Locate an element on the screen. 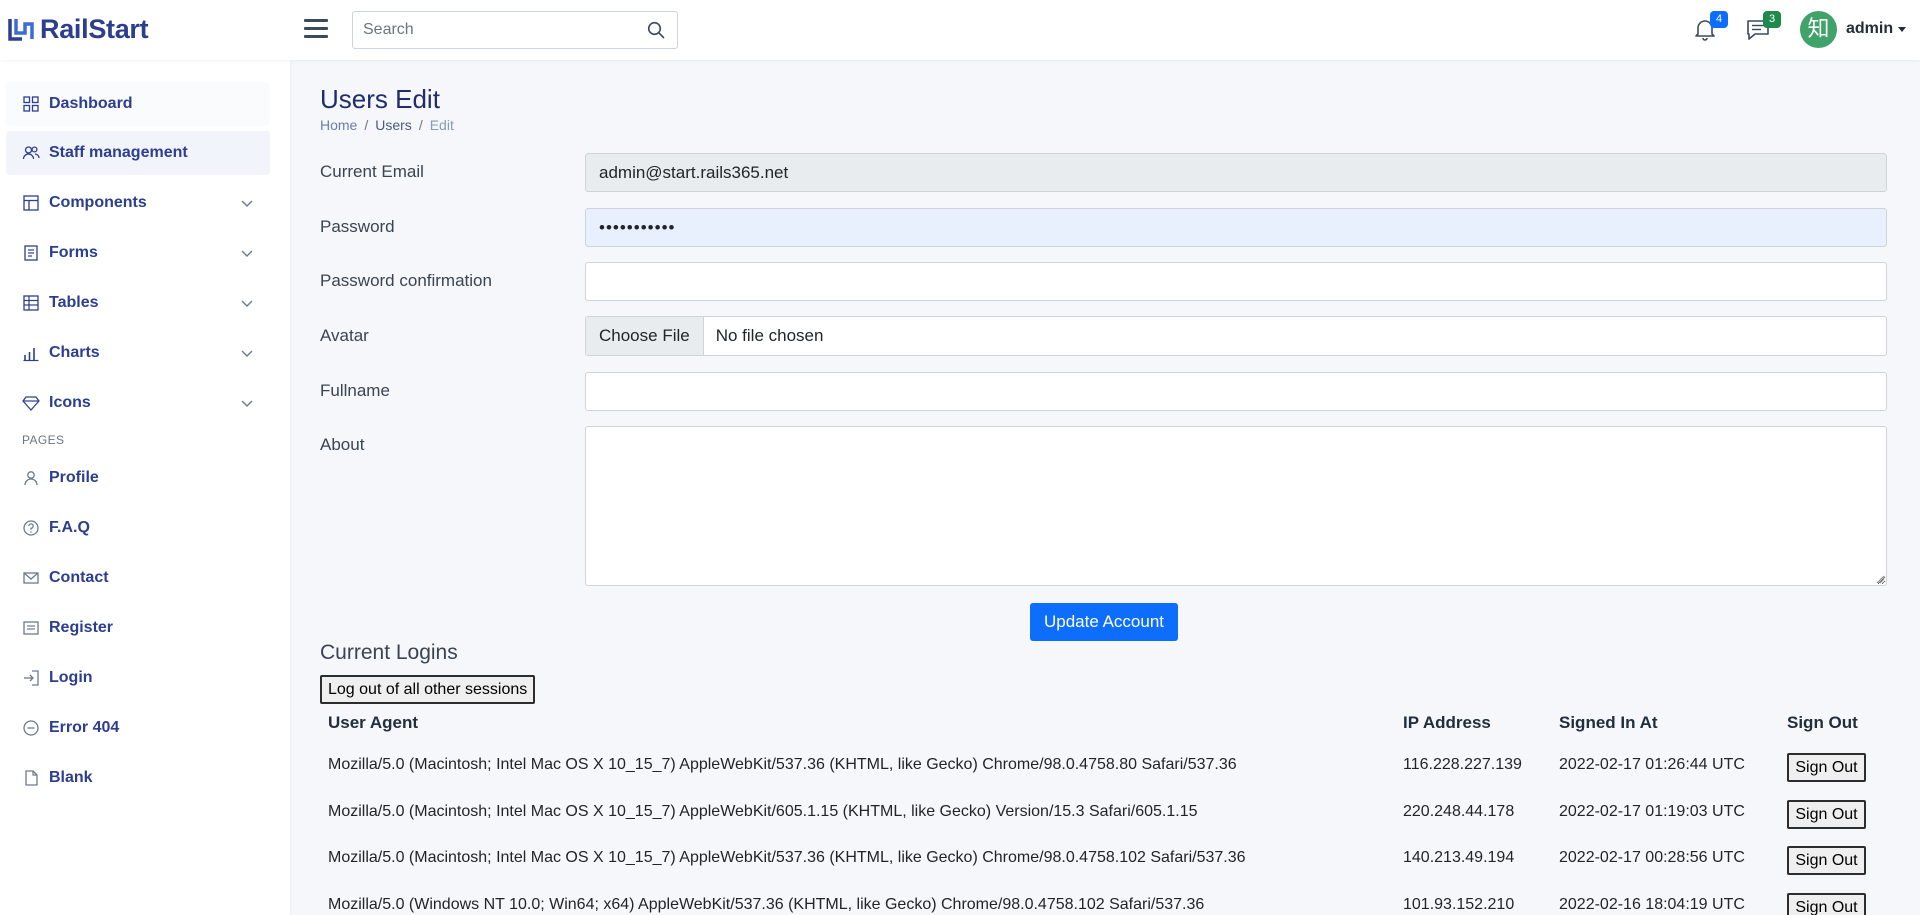  sidebar-item-label: Contact is located at coordinates (79, 577).